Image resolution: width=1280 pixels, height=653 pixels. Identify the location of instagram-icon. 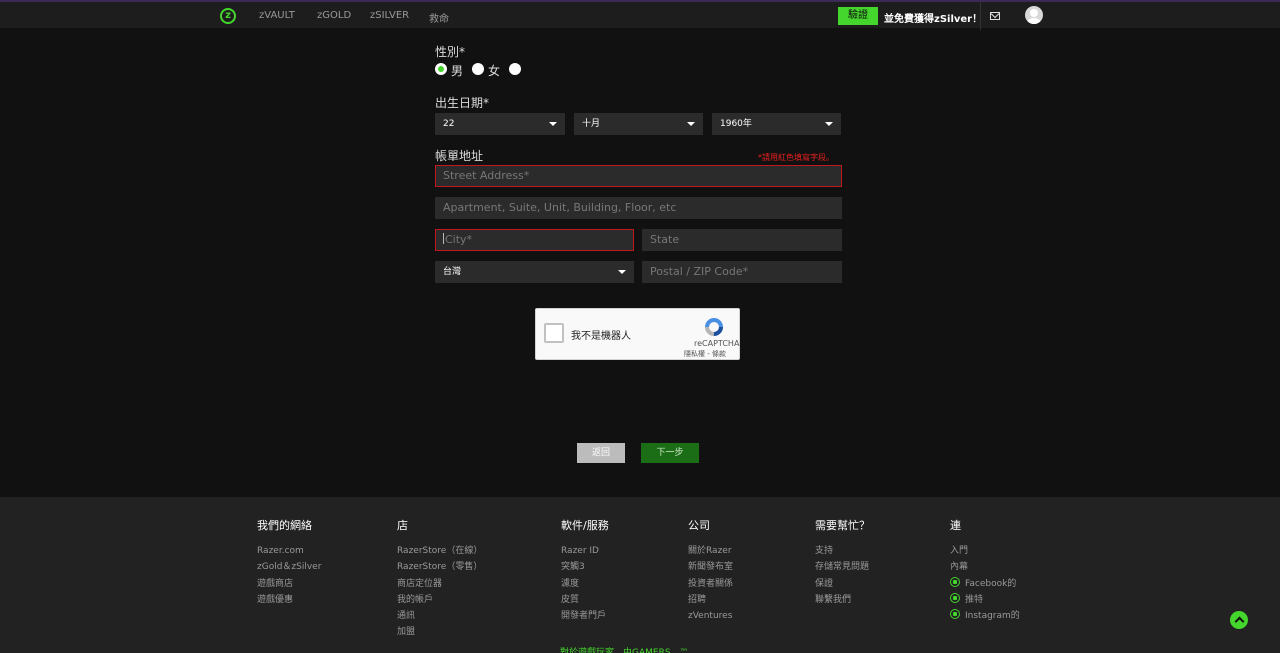
(955, 614).